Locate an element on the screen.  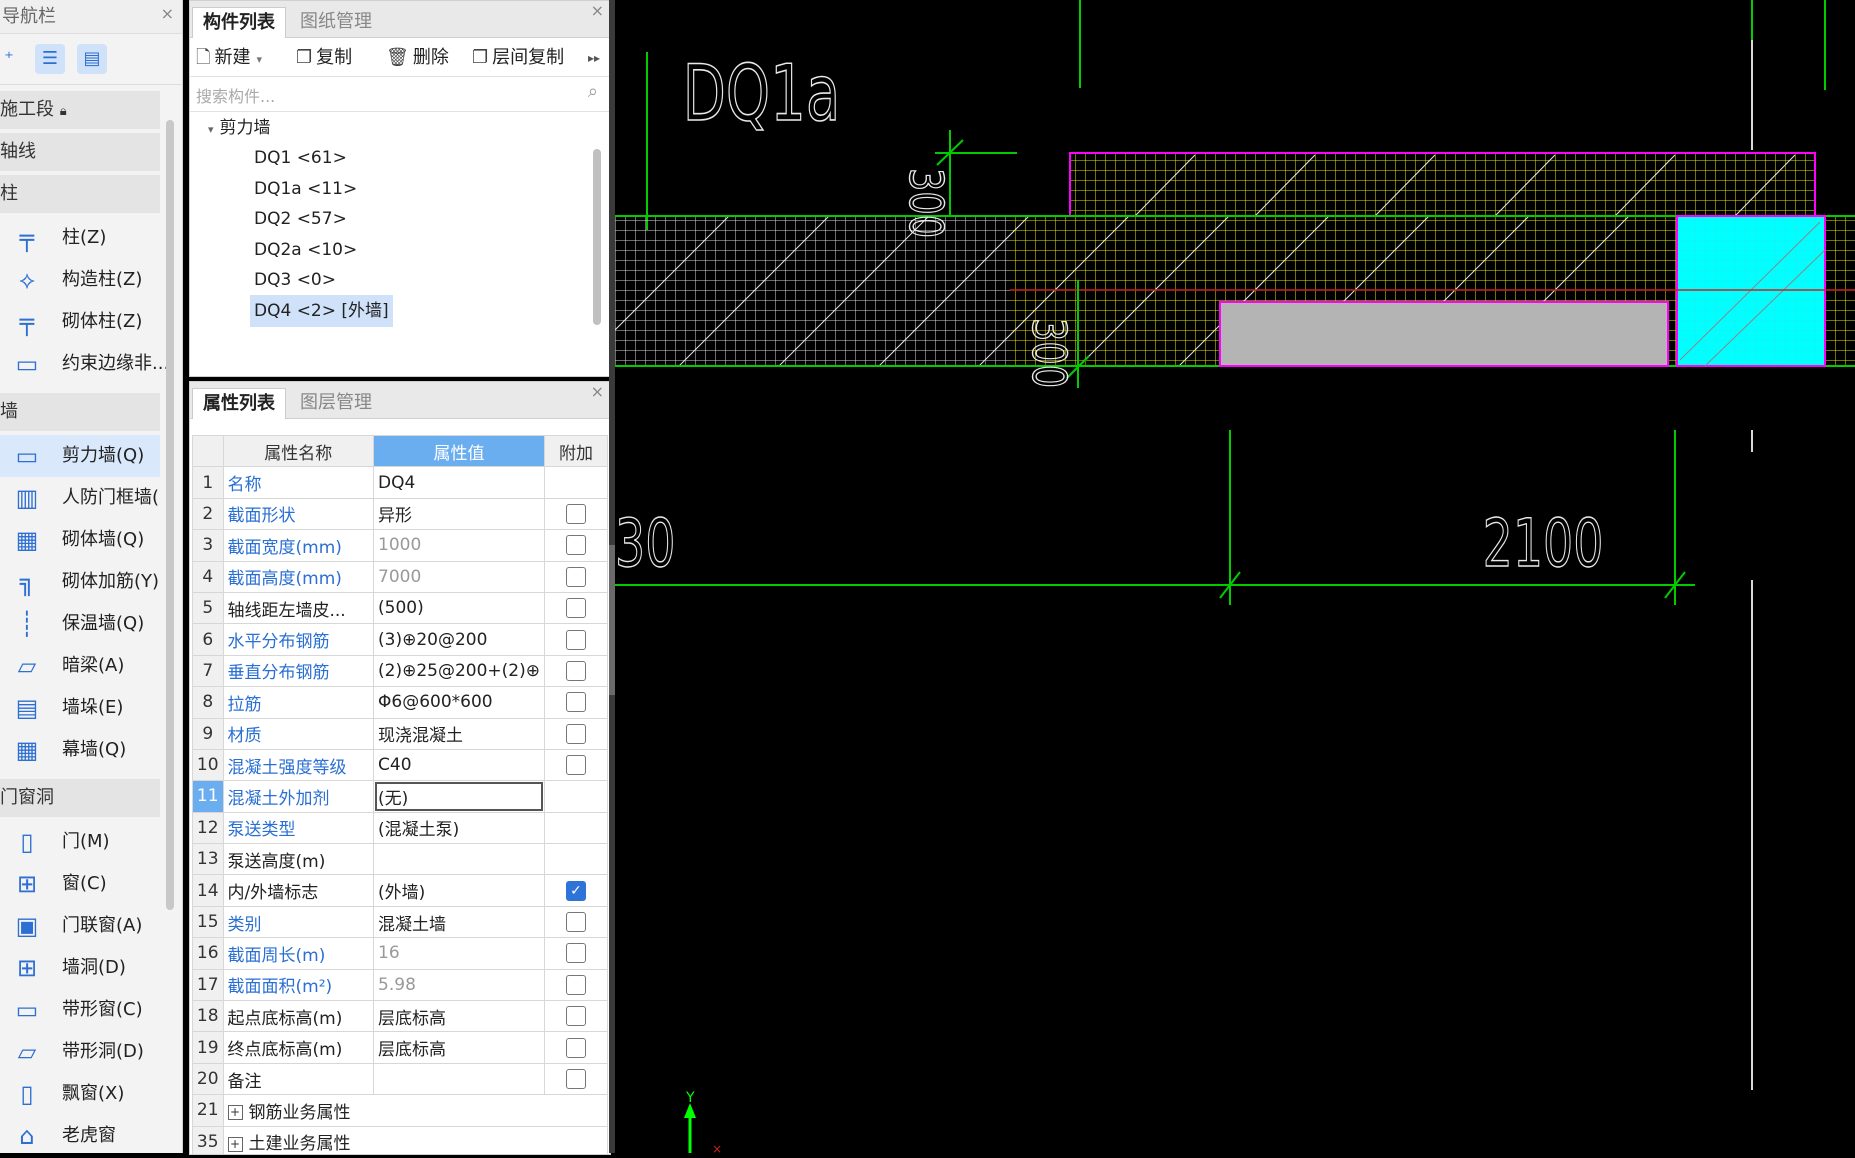
property-row: 11 混凝土外加剂 (无) is located at coordinates (400, 796).